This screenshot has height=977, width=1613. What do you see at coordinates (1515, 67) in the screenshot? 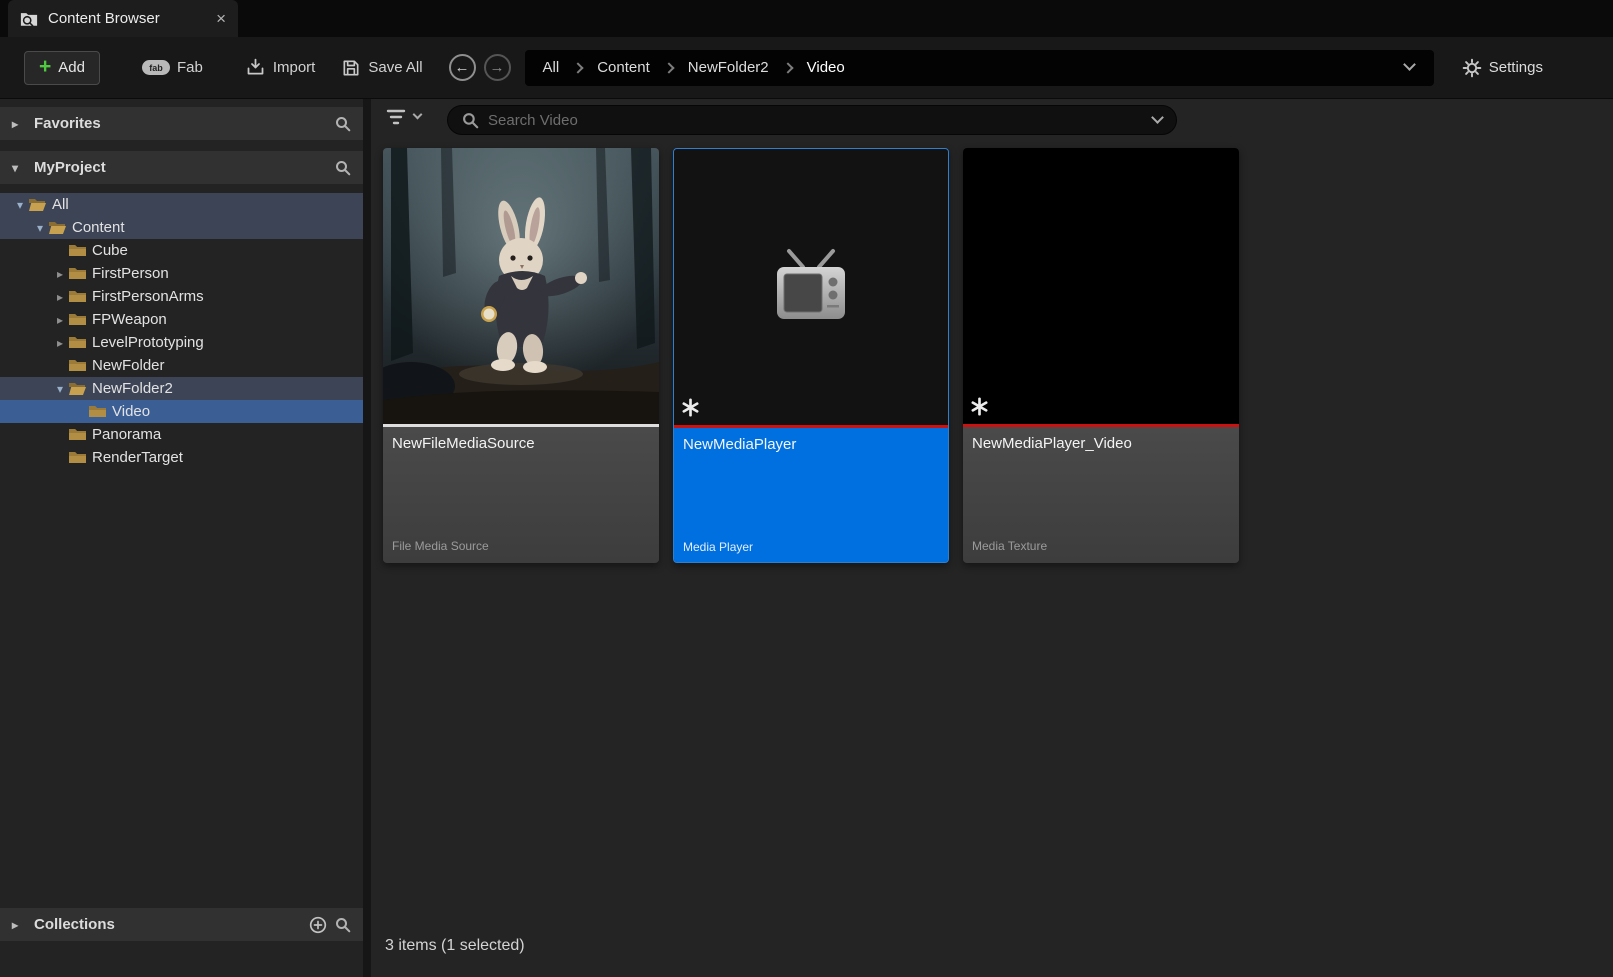
I see `settings-button-label: Settings` at bounding box center [1515, 67].